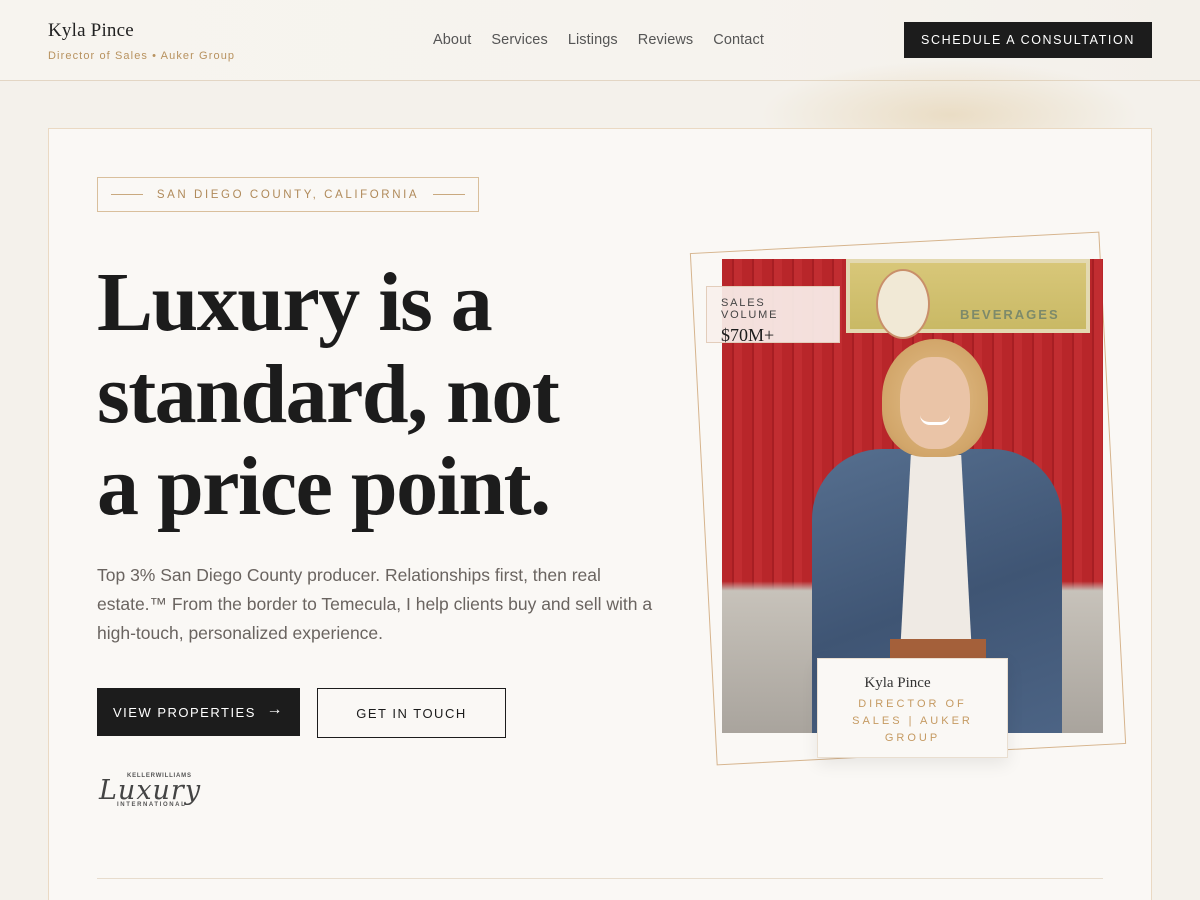 The image size is (1200, 900). What do you see at coordinates (1028, 40) in the screenshot?
I see `schedule-consultation-button: SCHEDULE A CONSULTATION` at bounding box center [1028, 40].